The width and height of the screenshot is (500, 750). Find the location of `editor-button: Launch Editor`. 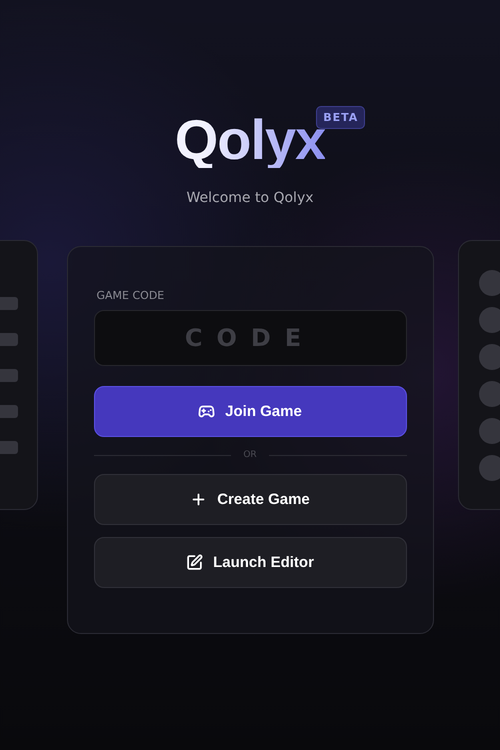

editor-button: Launch Editor is located at coordinates (250, 562).